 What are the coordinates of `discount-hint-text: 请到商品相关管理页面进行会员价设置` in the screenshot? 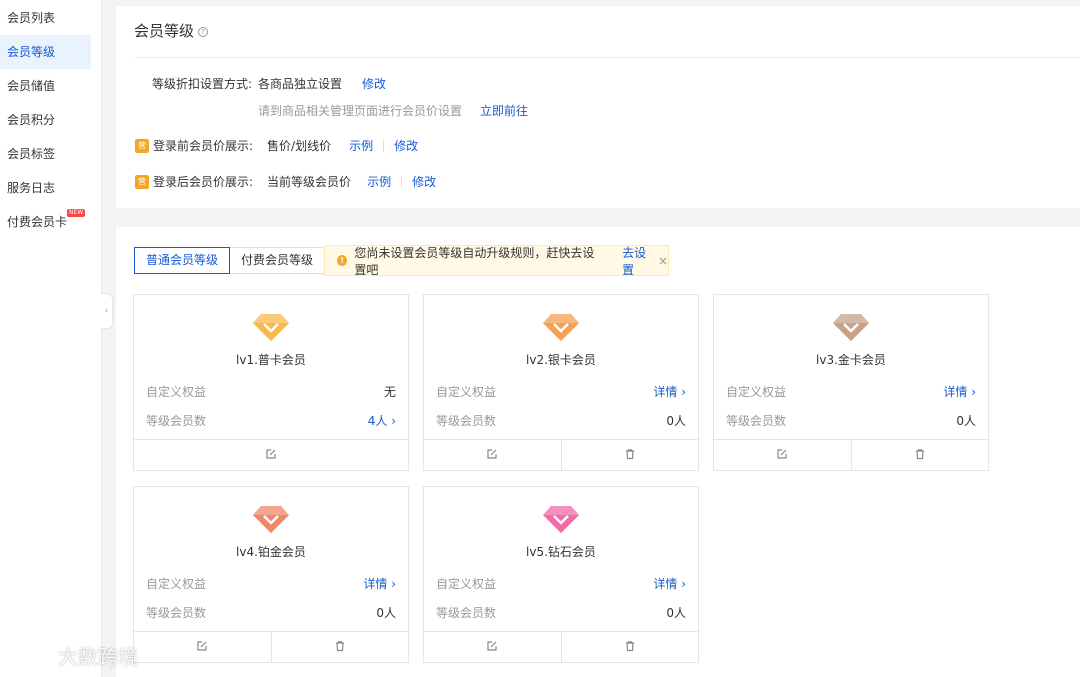 It's located at (360, 111).